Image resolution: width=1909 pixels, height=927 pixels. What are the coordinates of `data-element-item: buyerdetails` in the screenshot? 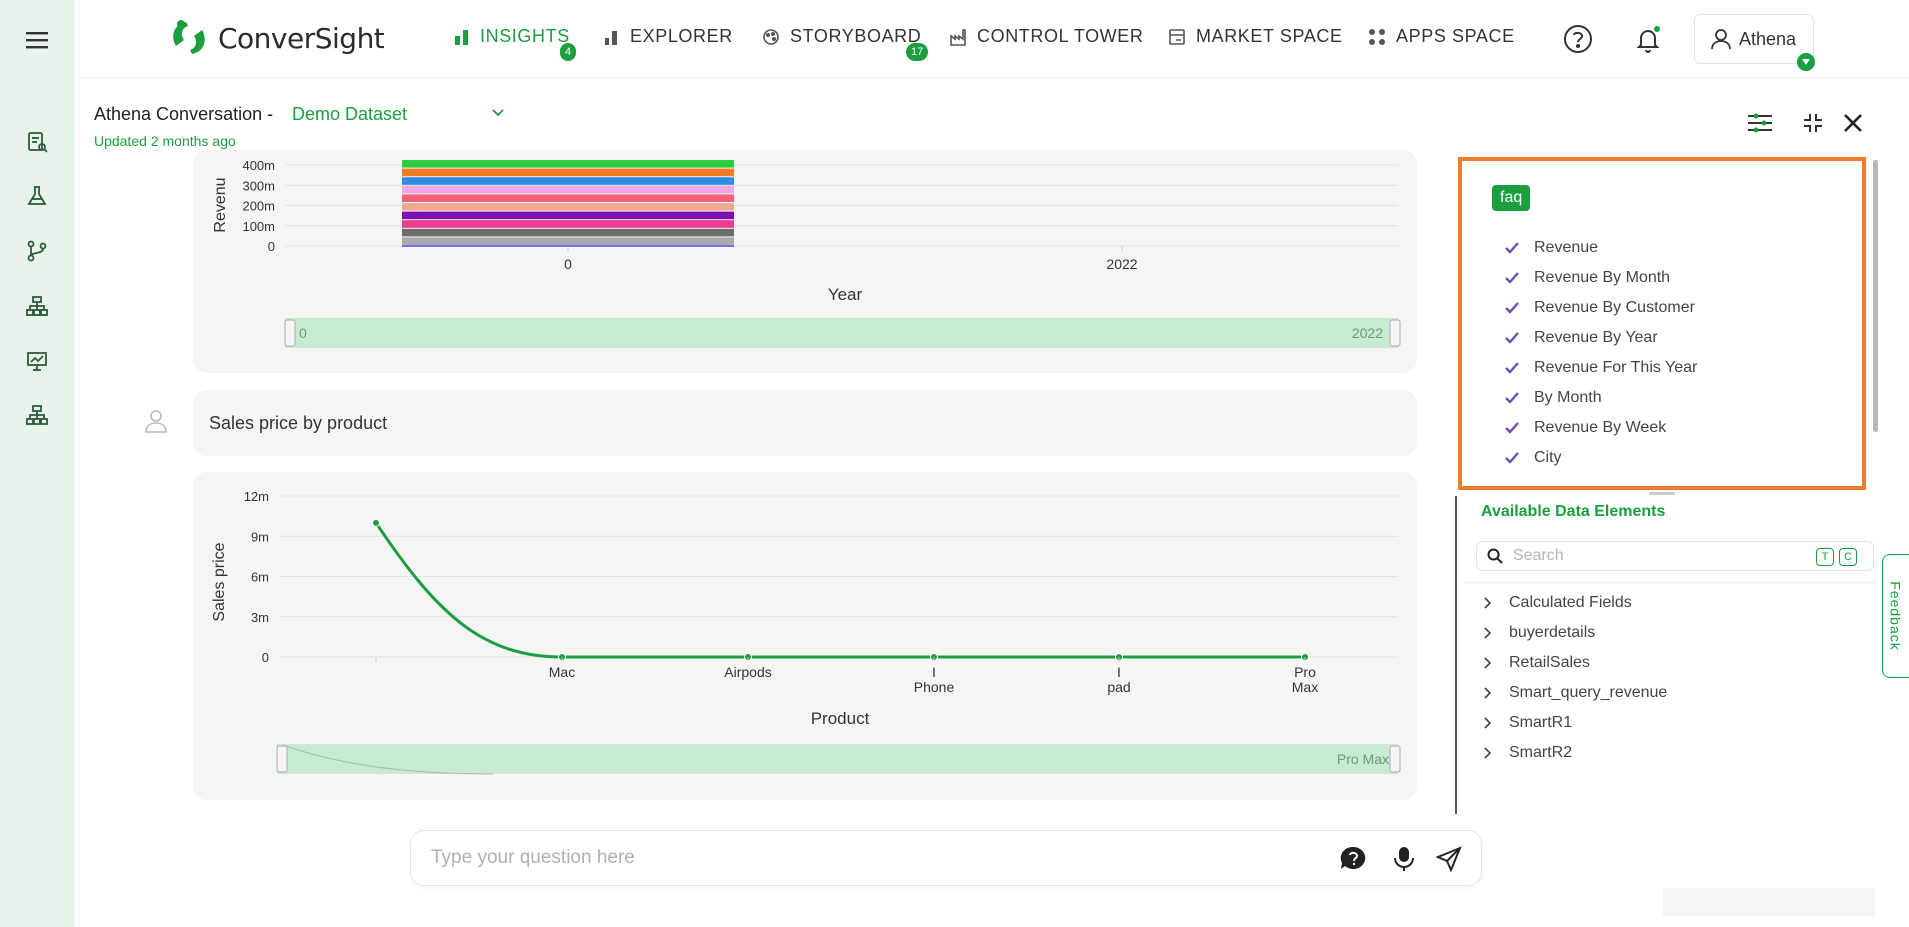 It's located at (1539, 633).